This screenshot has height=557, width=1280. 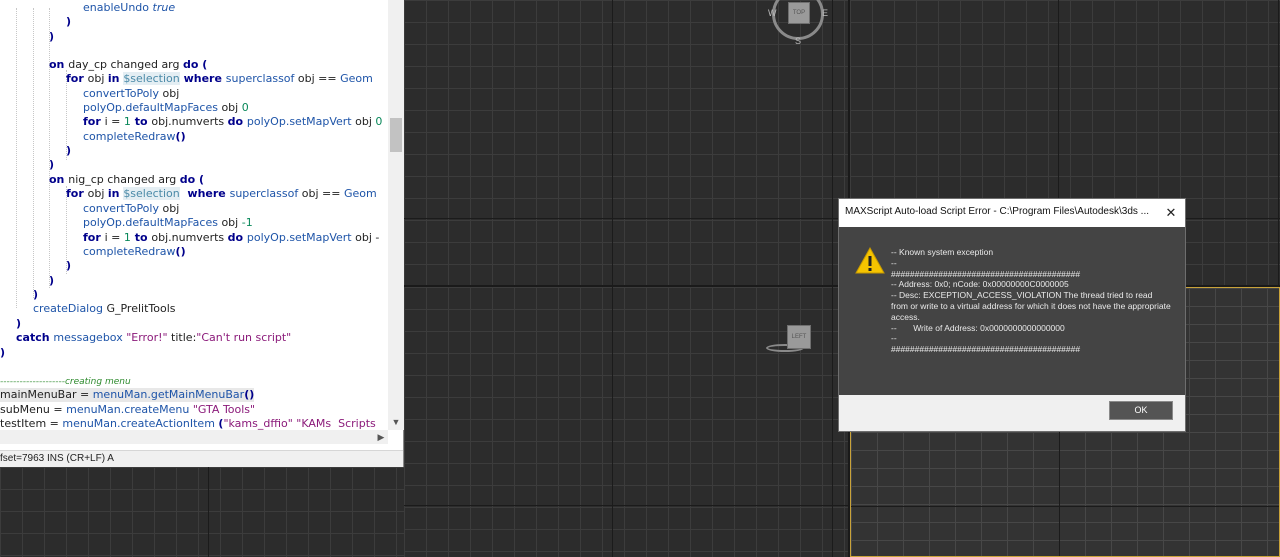 I want to click on code-line: --------------------creating menu, so click(x=65, y=381).